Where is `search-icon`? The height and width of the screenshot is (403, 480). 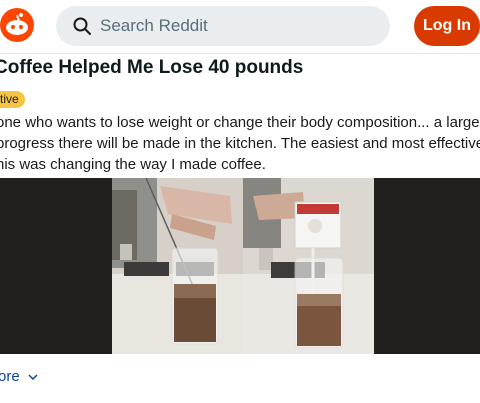 search-icon is located at coordinates (82, 26).